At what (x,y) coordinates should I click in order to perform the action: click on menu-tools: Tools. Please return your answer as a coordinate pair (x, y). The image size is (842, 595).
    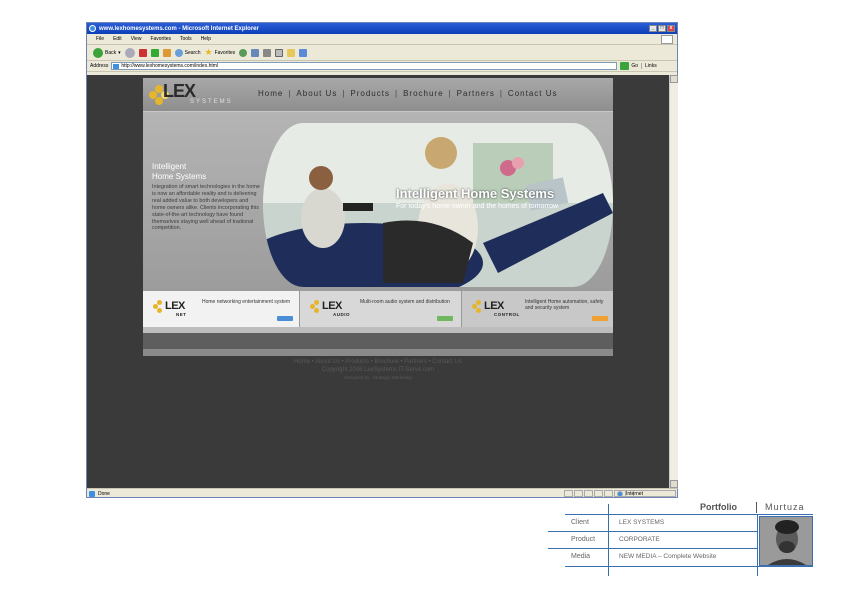
    Looking at the image, I should click on (186, 39).